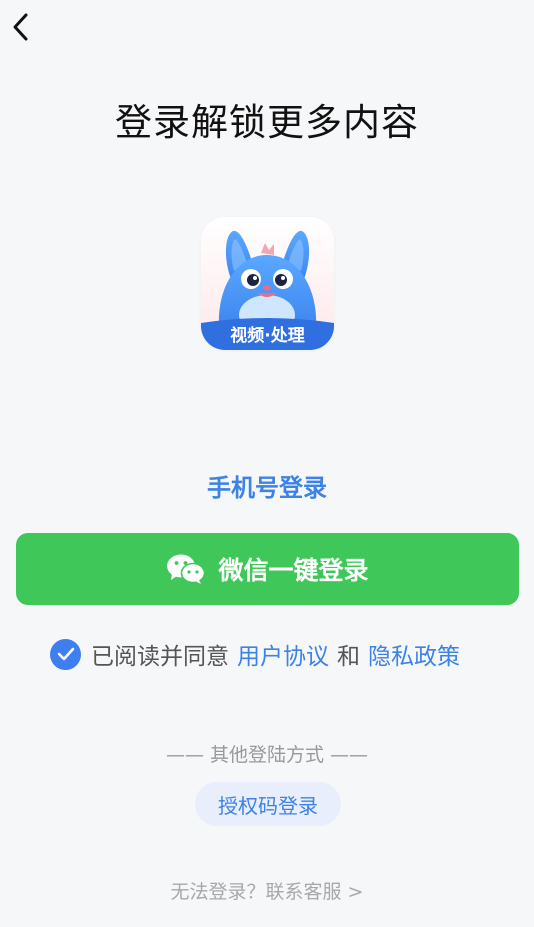  What do you see at coordinates (348, 657) in the screenshot?
I see `agreement-conjunction: 和` at bounding box center [348, 657].